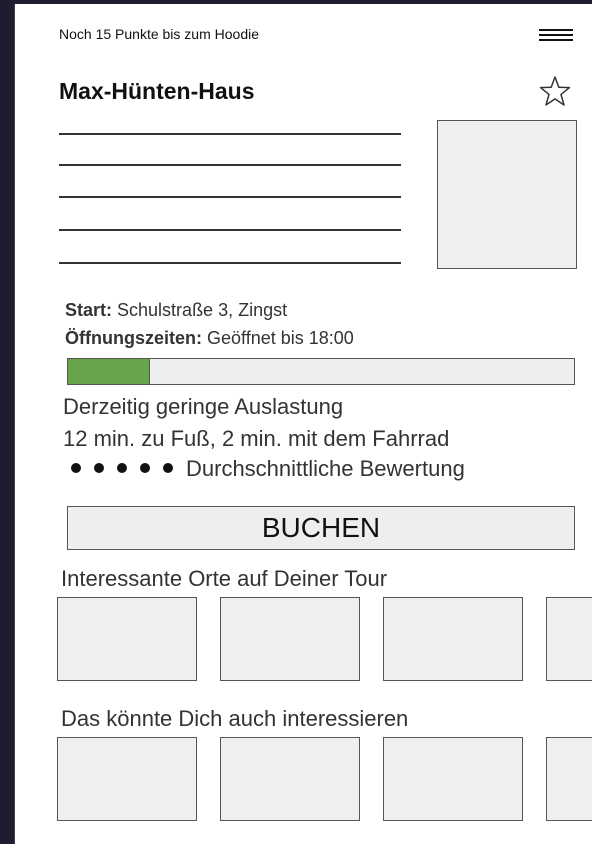  I want to click on rating-row: Durchschnittliche Bewertung, so click(268, 469).